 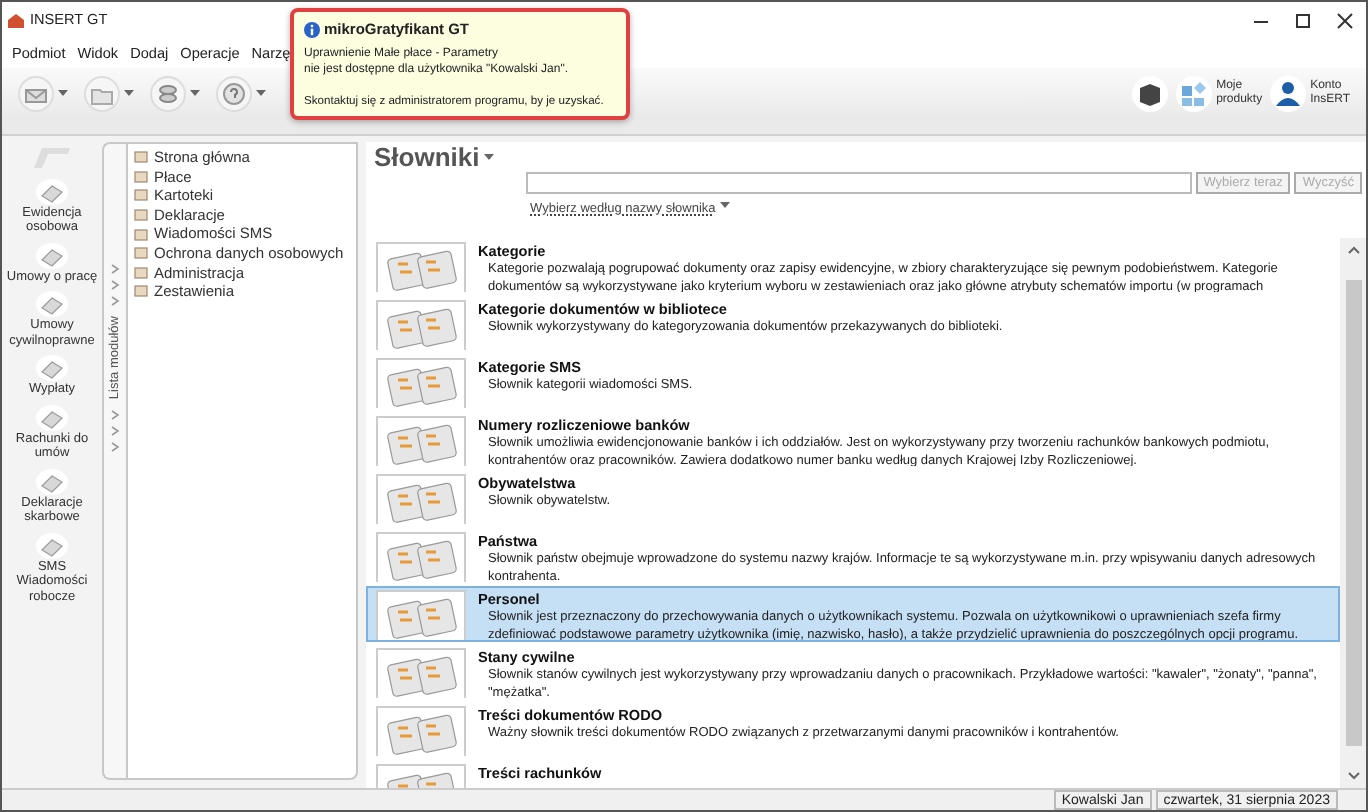 What do you see at coordinates (1345, 21) in the screenshot?
I see `close-icon` at bounding box center [1345, 21].